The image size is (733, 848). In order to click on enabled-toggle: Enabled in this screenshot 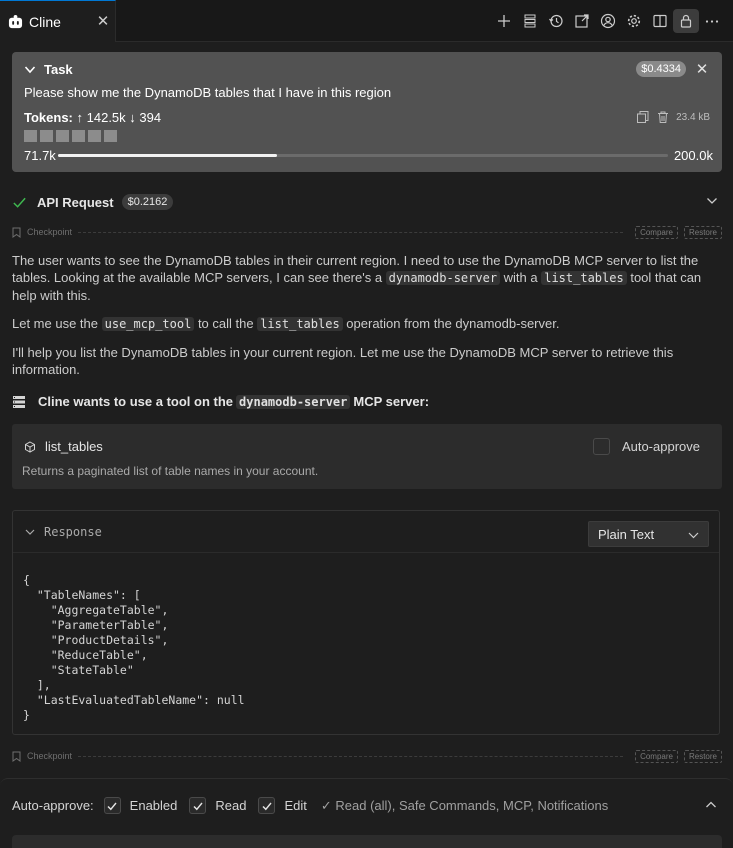, I will do `click(140, 805)`.